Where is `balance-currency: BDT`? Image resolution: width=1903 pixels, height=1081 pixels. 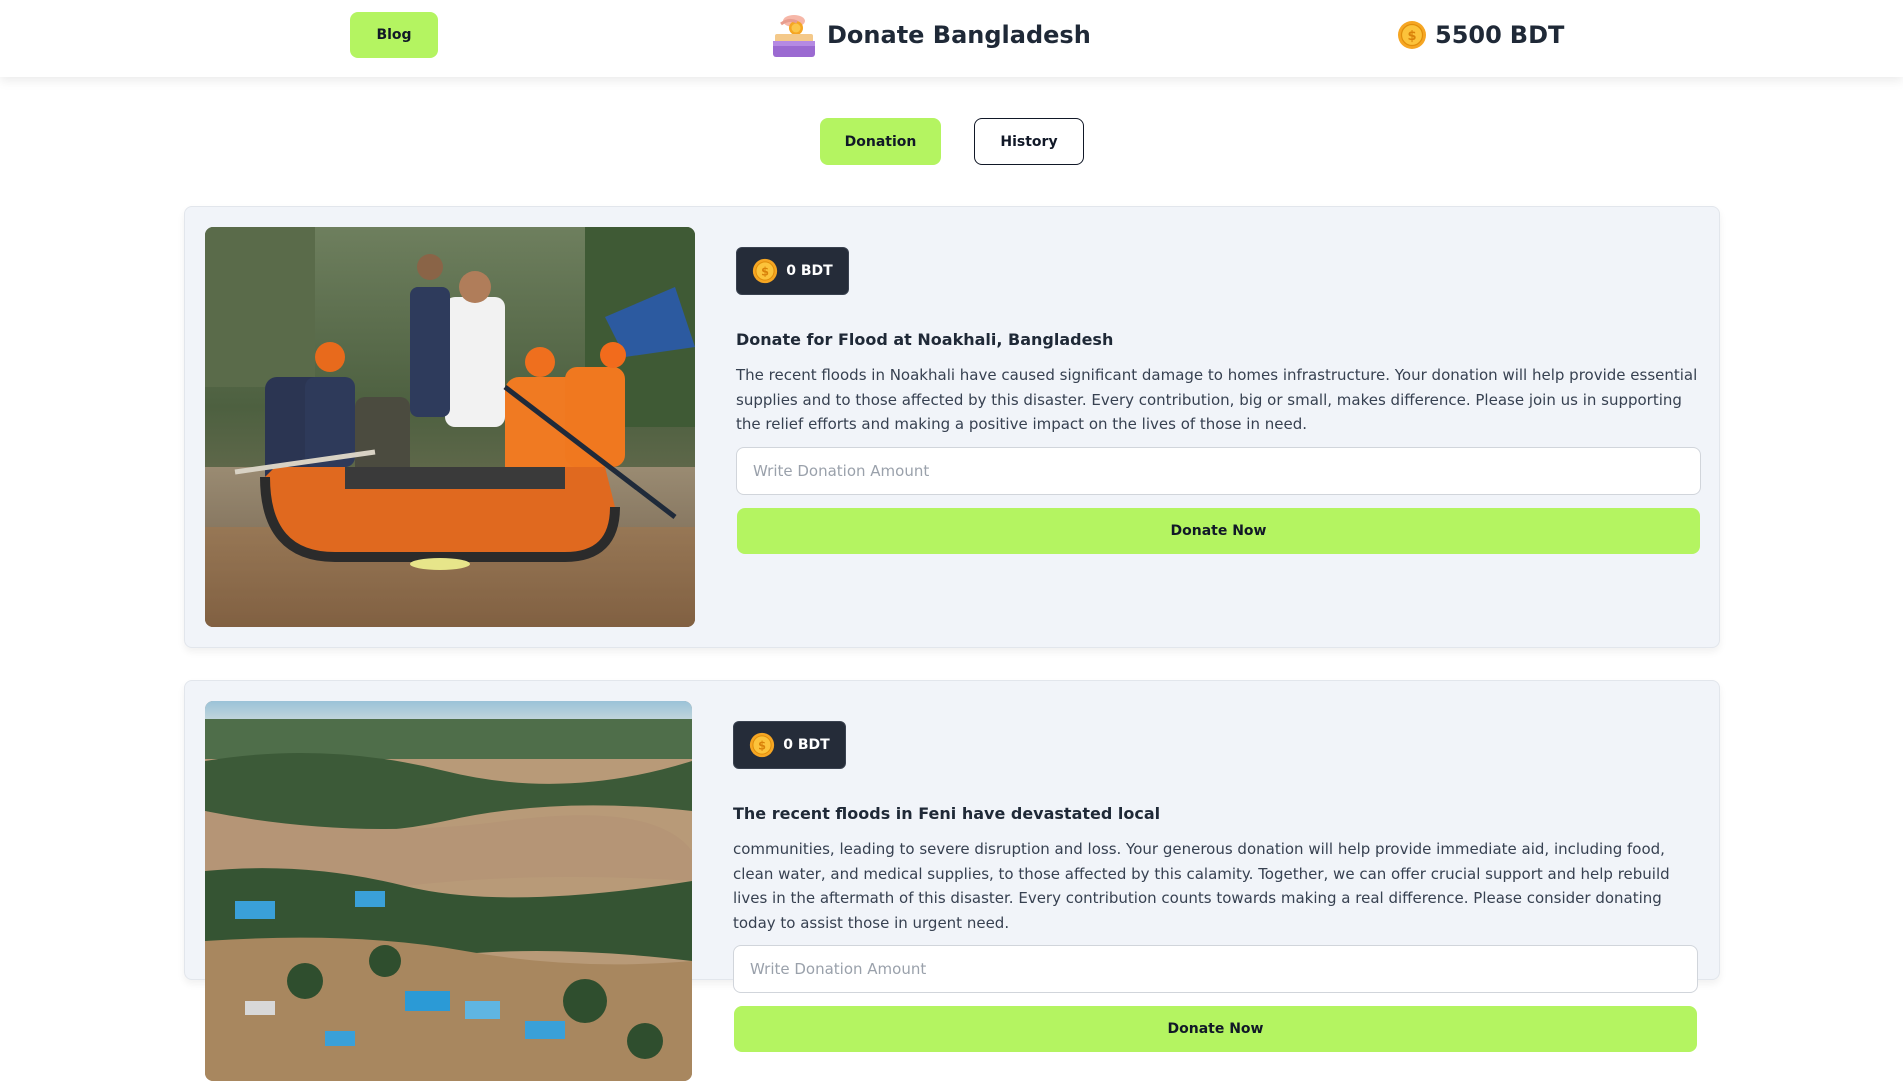 balance-currency: BDT is located at coordinates (1537, 35).